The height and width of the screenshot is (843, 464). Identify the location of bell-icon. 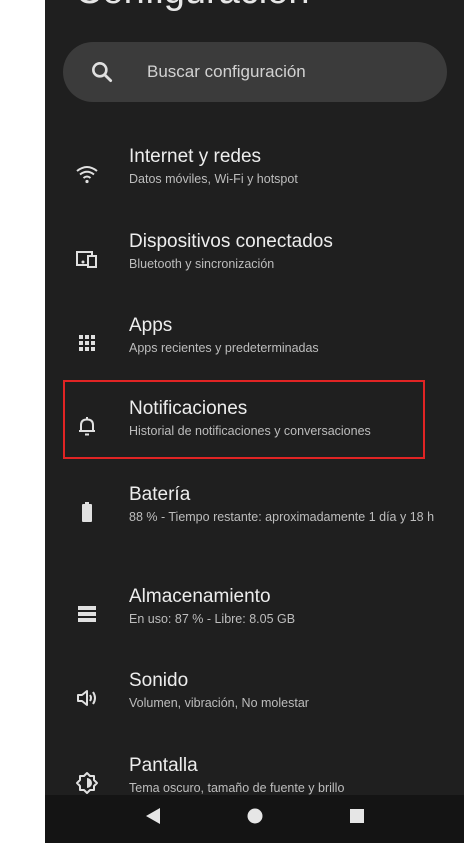
(87, 426).